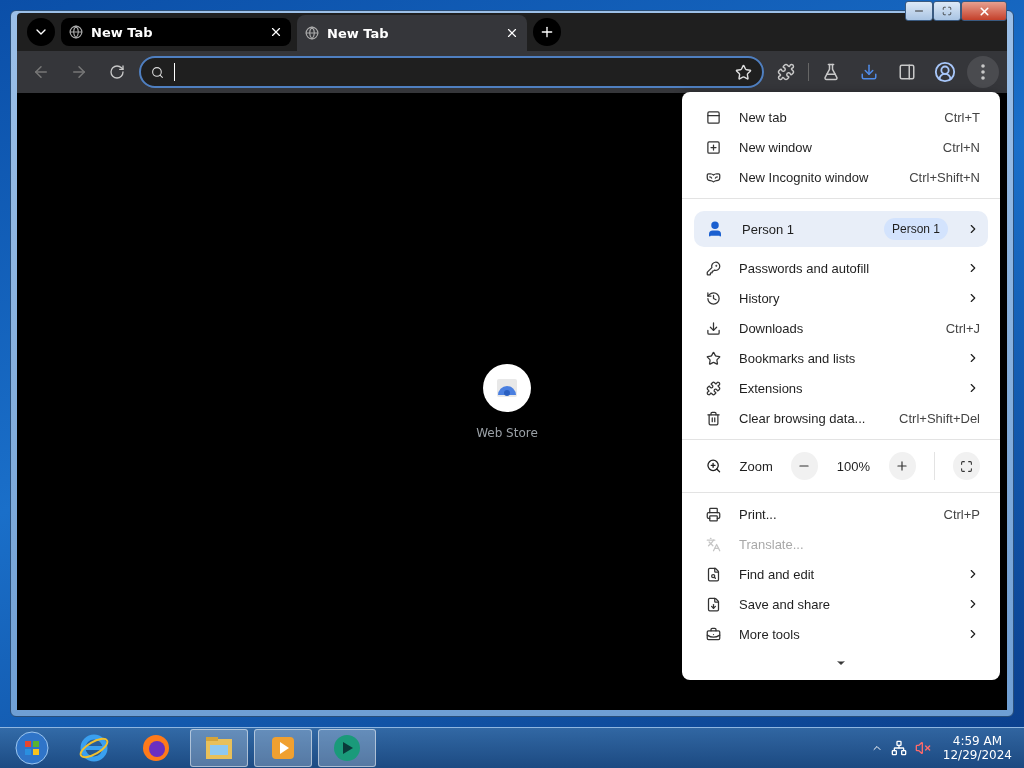 This screenshot has height=768, width=1024. Describe the element at coordinates (786, 72) in the screenshot. I see `puzzle-icon` at that location.